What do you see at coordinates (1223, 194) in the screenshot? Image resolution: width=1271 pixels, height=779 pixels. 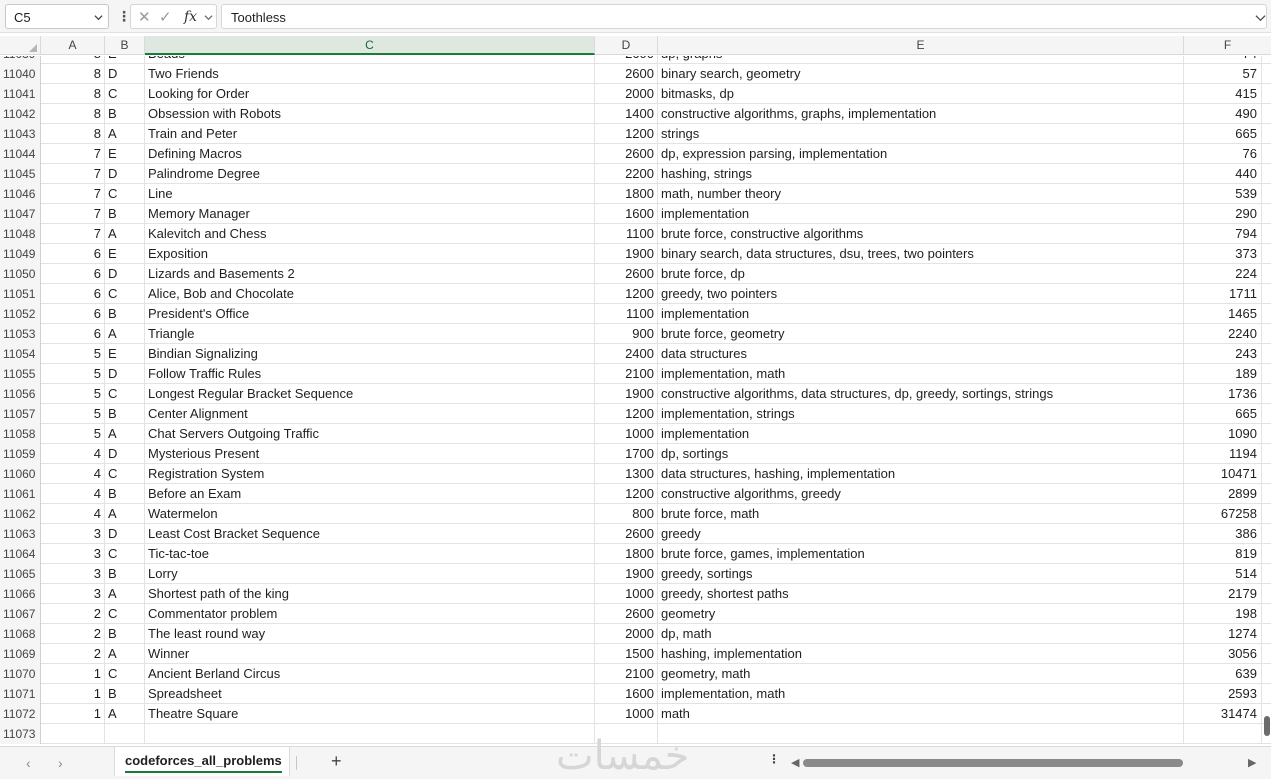 I see `cell-f: 539` at bounding box center [1223, 194].